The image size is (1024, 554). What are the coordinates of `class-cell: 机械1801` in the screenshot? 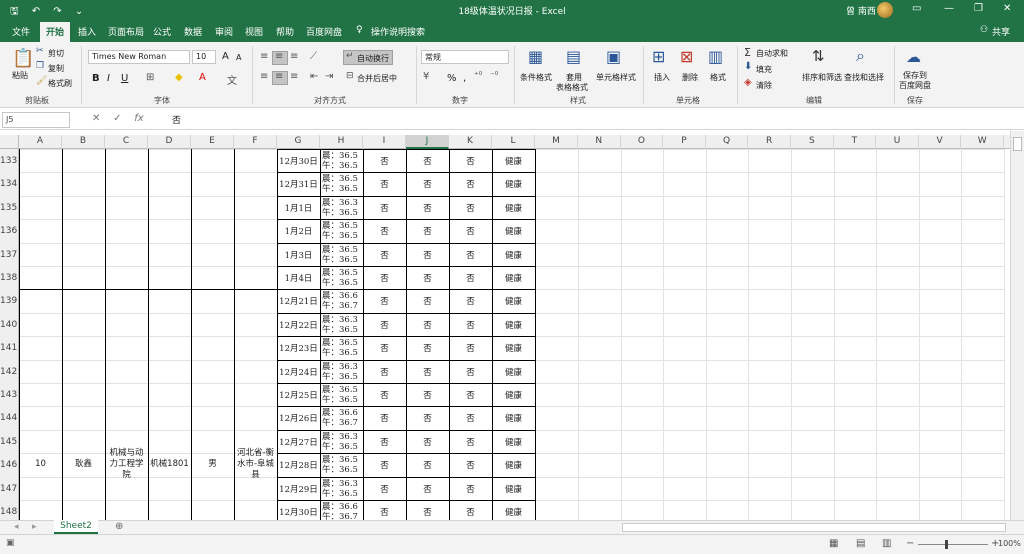 It's located at (169, 465).